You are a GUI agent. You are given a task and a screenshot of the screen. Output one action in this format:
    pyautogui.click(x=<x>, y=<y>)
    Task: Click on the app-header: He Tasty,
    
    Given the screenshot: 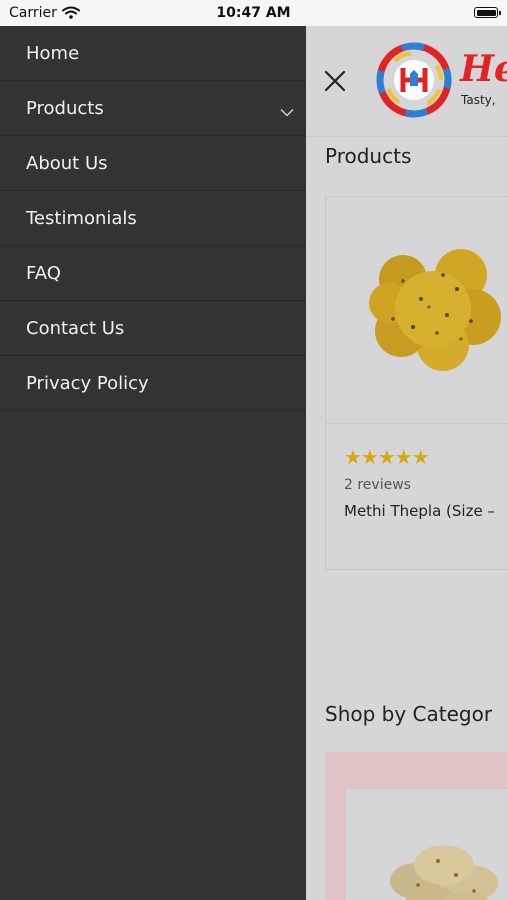 What is the action you would take?
    pyautogui.click(x=406, y=81)
    